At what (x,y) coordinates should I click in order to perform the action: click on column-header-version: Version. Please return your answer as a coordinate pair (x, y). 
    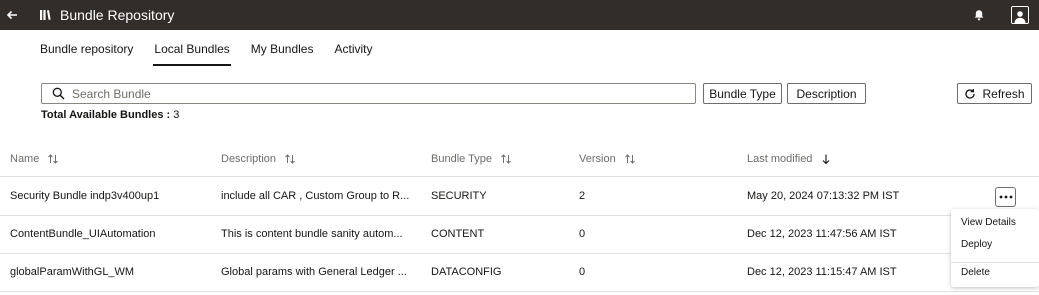
    Looking at the image, I should click on (607, 159).